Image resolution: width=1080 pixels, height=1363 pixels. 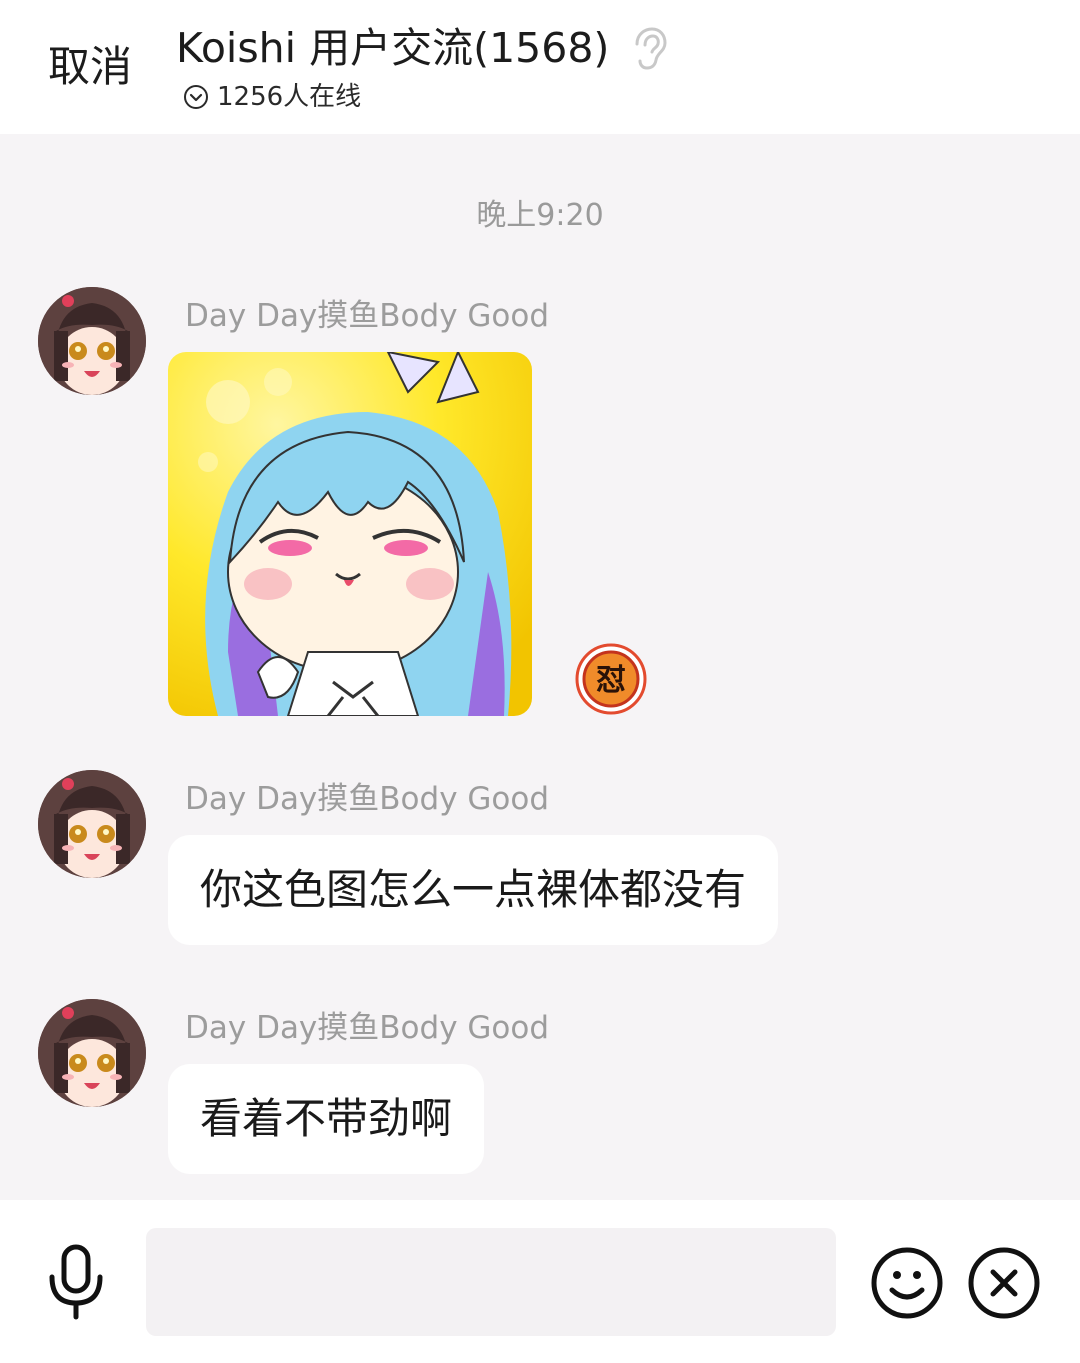 I want to click on chat-header: 取消 Koishi 用户交流(1568) 1256人在线, so click(x=540, y=67).